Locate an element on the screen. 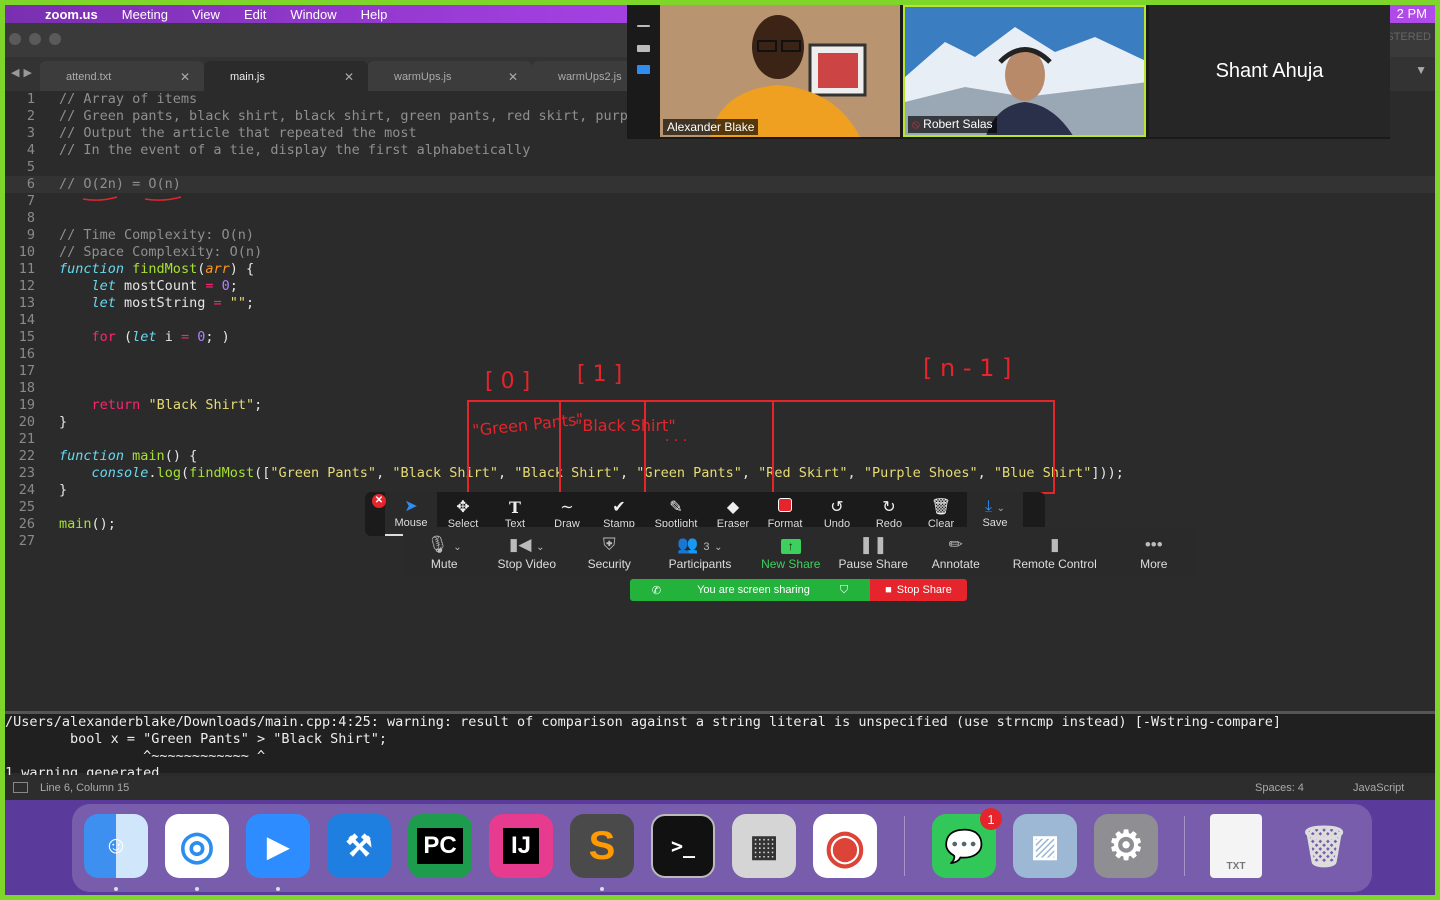 Image resolution: width=1440 pixels, height=900 pixels. code-line: 13 let mostString = ""; is located at coordinates (720, 303).